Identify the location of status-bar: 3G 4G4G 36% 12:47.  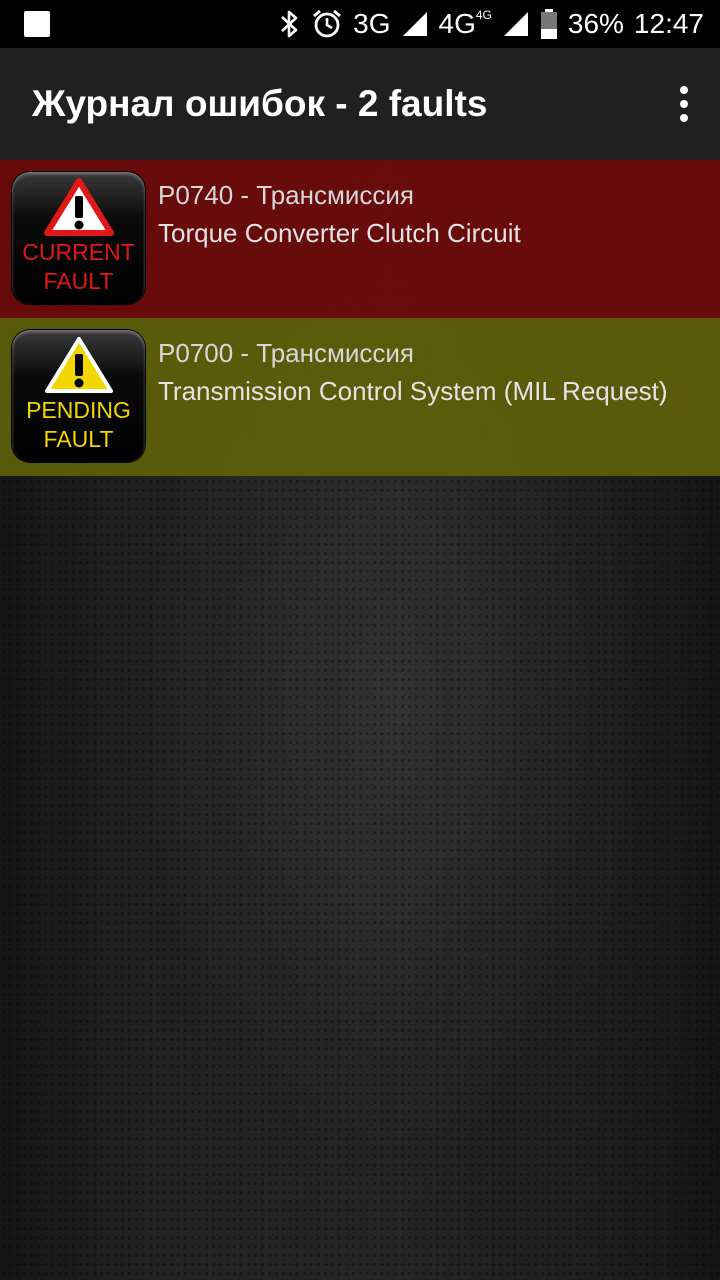
(360, 24).